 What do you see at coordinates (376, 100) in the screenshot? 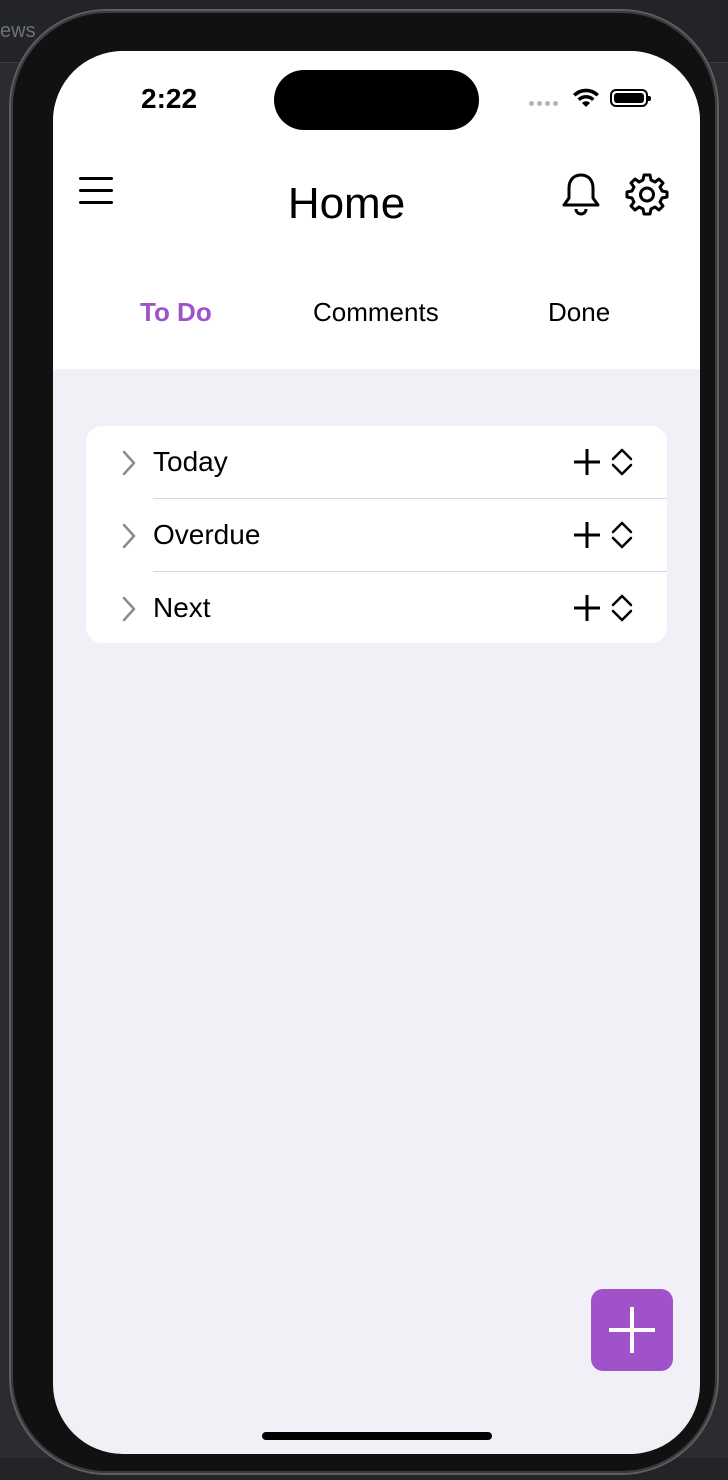
I see `dynamic-island` at bounding box center [376, 100].